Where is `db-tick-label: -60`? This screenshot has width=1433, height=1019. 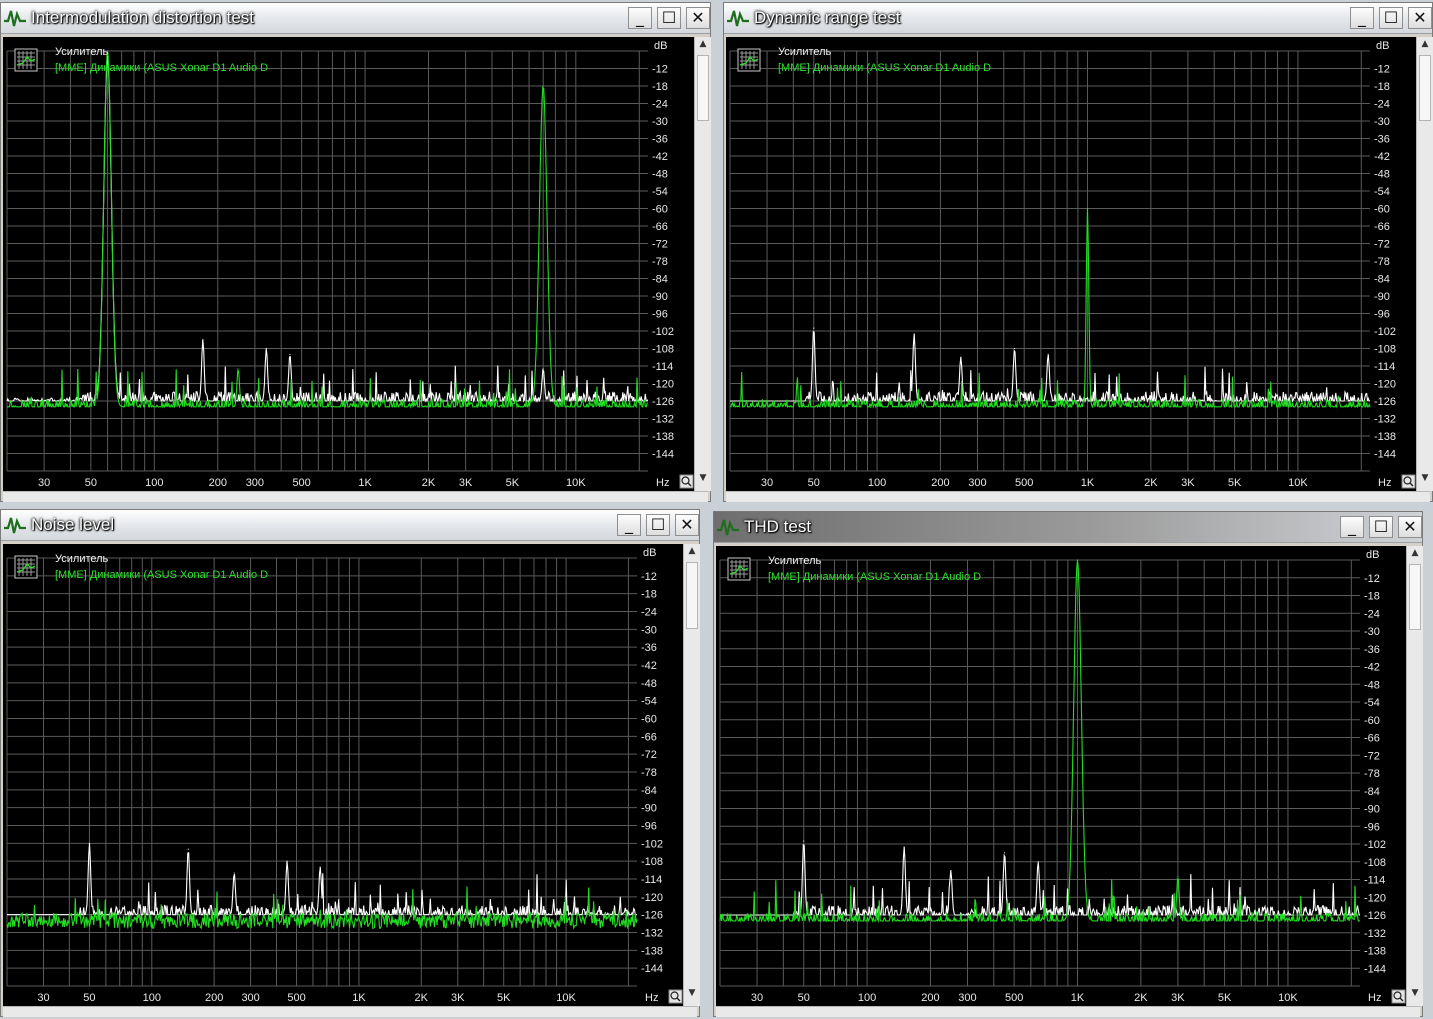 db-tick-label: -60 is located at coordinates (660, 210).